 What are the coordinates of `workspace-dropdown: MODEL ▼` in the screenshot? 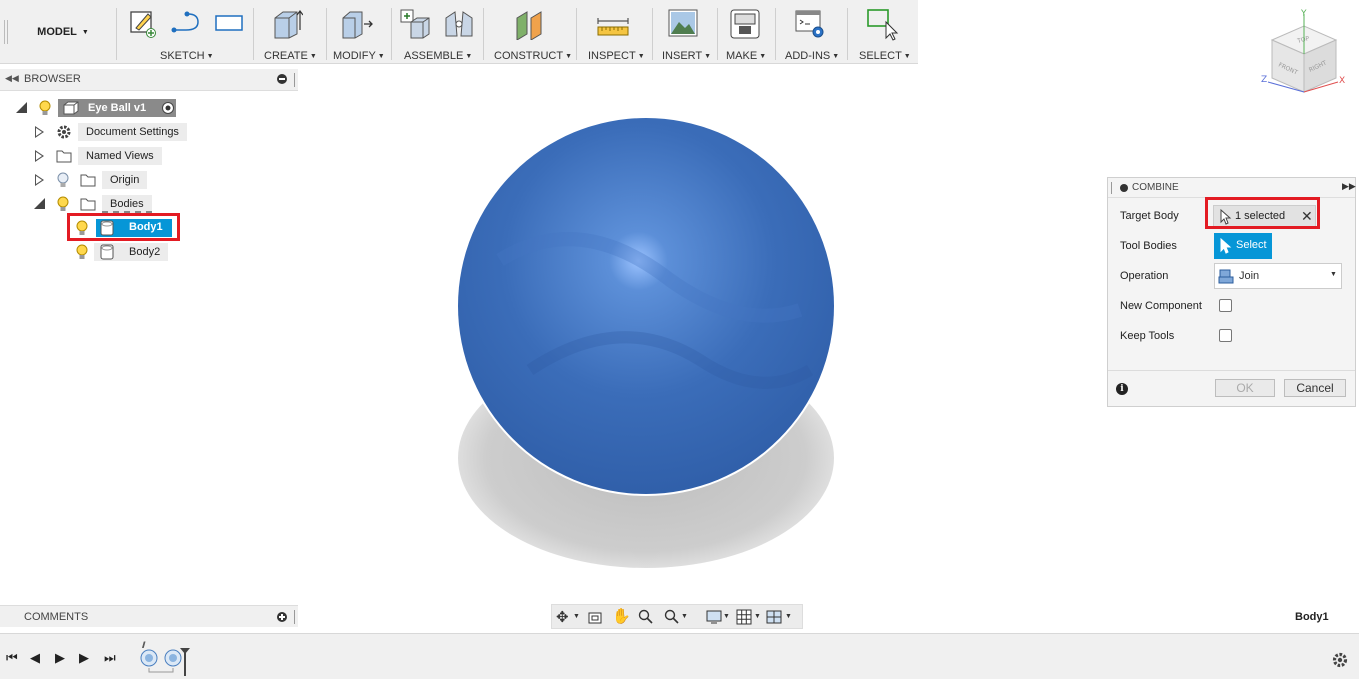 It's located at (63, 32).